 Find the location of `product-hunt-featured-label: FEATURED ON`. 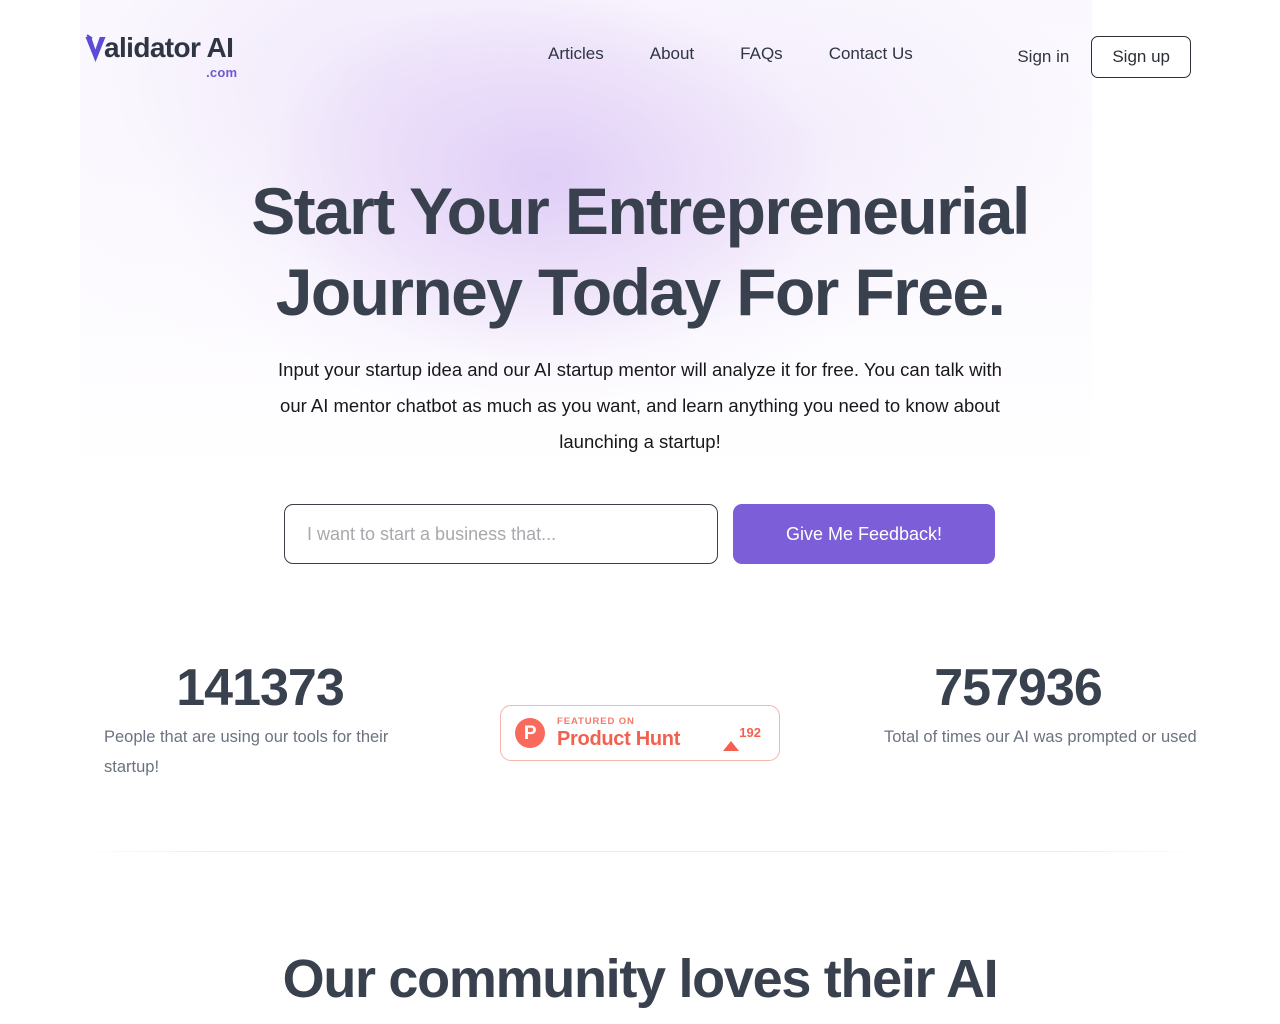

product-hunt-featured-label: FEATURED ON is located at coordinates (596, 721).